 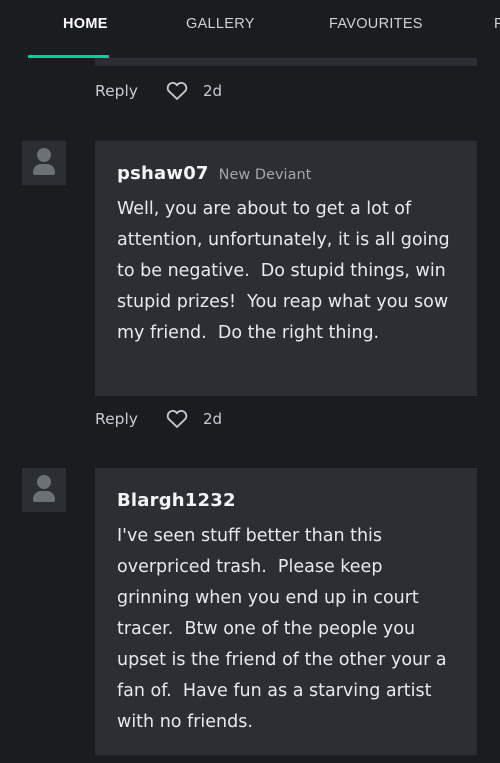 I want to click on previous-comment-card, so click(x=286, y=62).